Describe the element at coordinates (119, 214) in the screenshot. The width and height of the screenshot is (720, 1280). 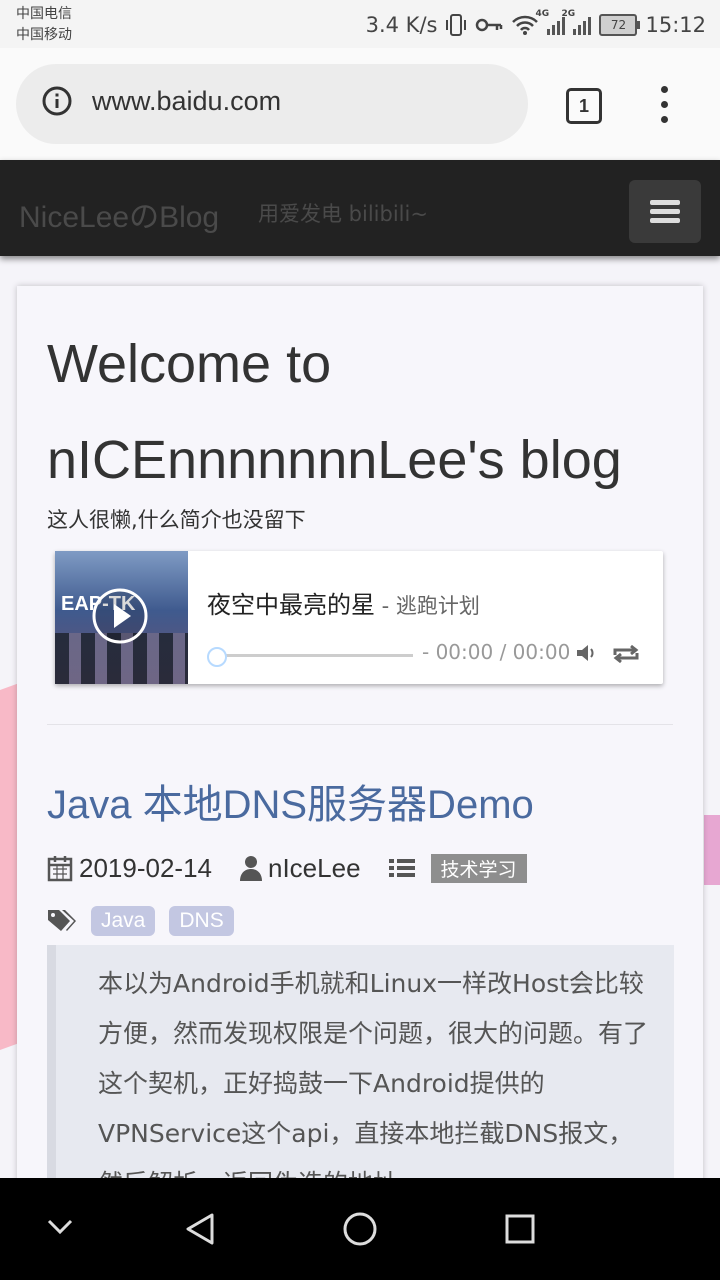
I see `site-brand: NiceLeeのBlog` at that location.